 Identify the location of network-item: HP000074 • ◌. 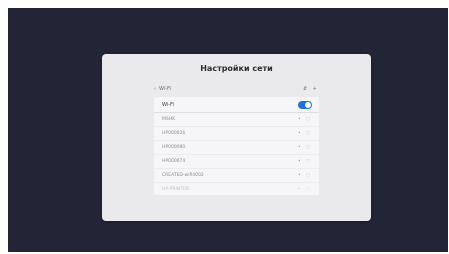
(236, 162).